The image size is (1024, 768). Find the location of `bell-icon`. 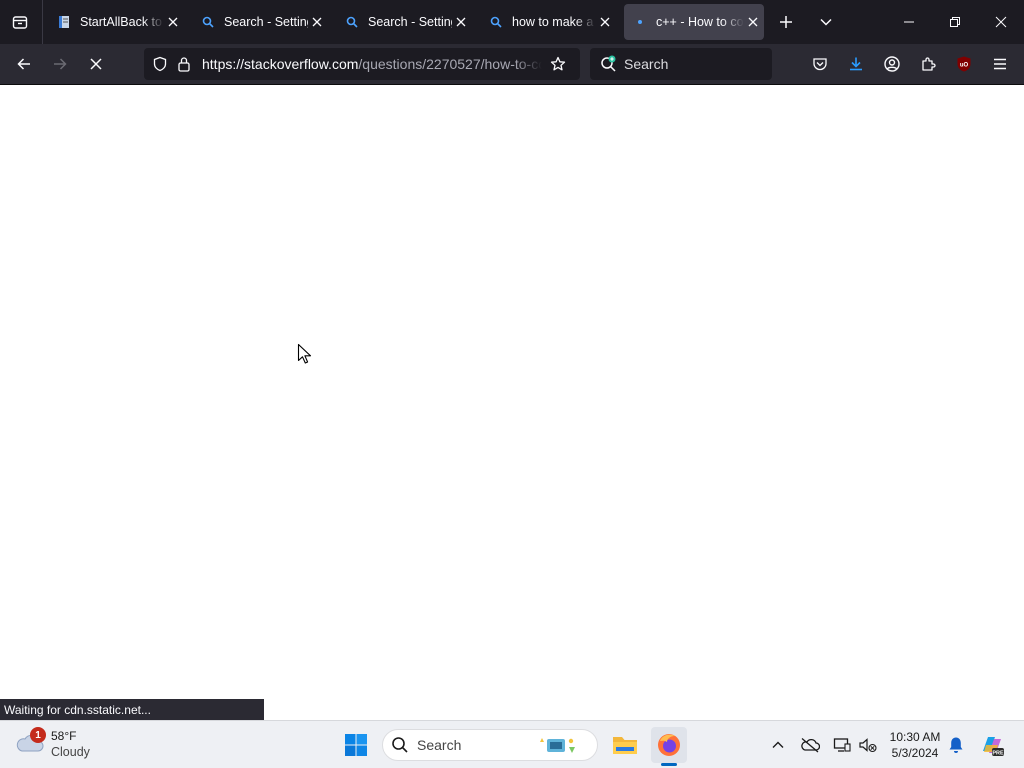

bell-icon is located at coordinates (956, 745).